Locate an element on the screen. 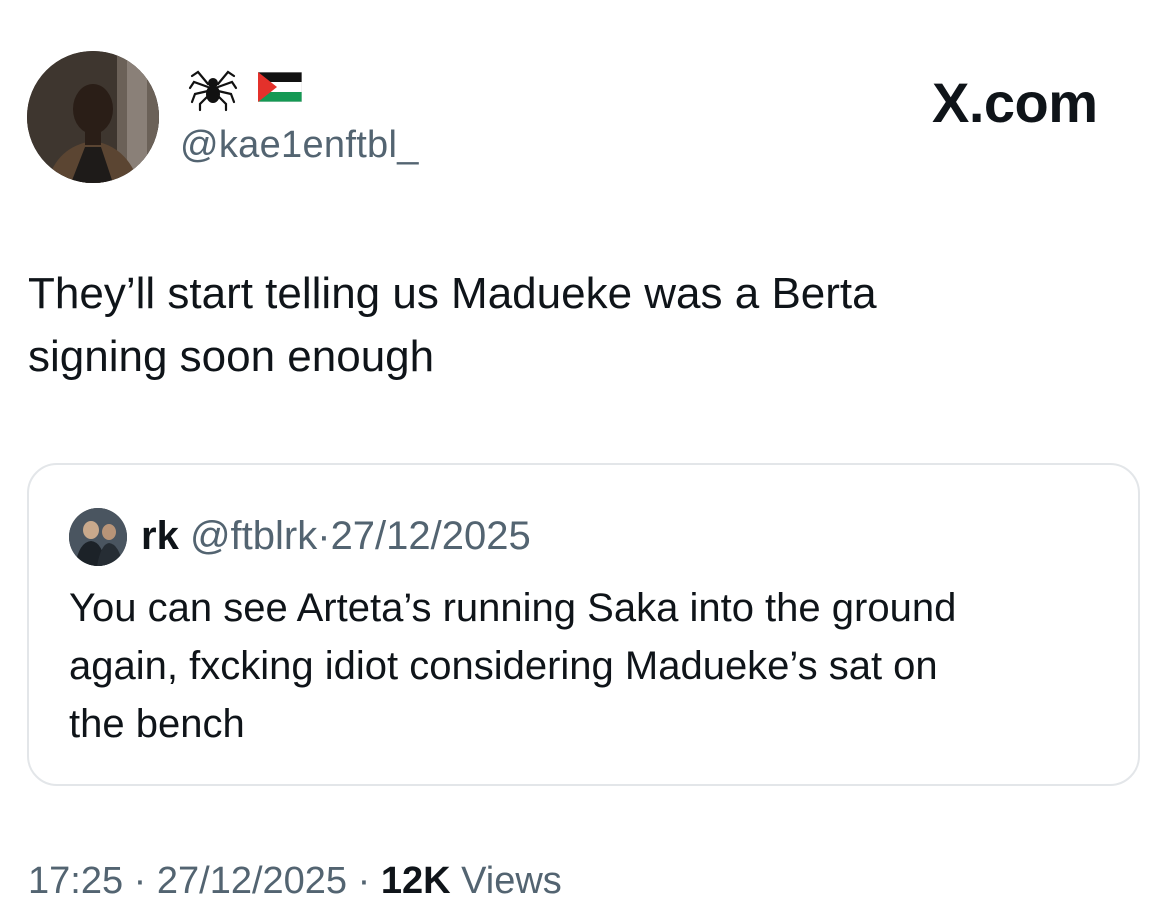 The width and height of the screenshot is (1170, 922). avatar-photo is located at coordinates (93, 117).